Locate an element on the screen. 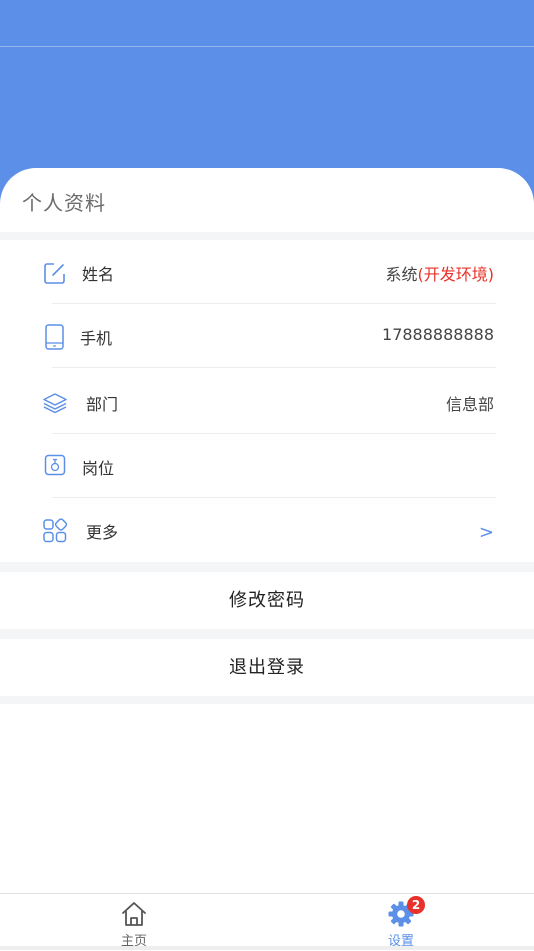  row-phone: 手机 17888888888 is located at coordinates (267, 336).